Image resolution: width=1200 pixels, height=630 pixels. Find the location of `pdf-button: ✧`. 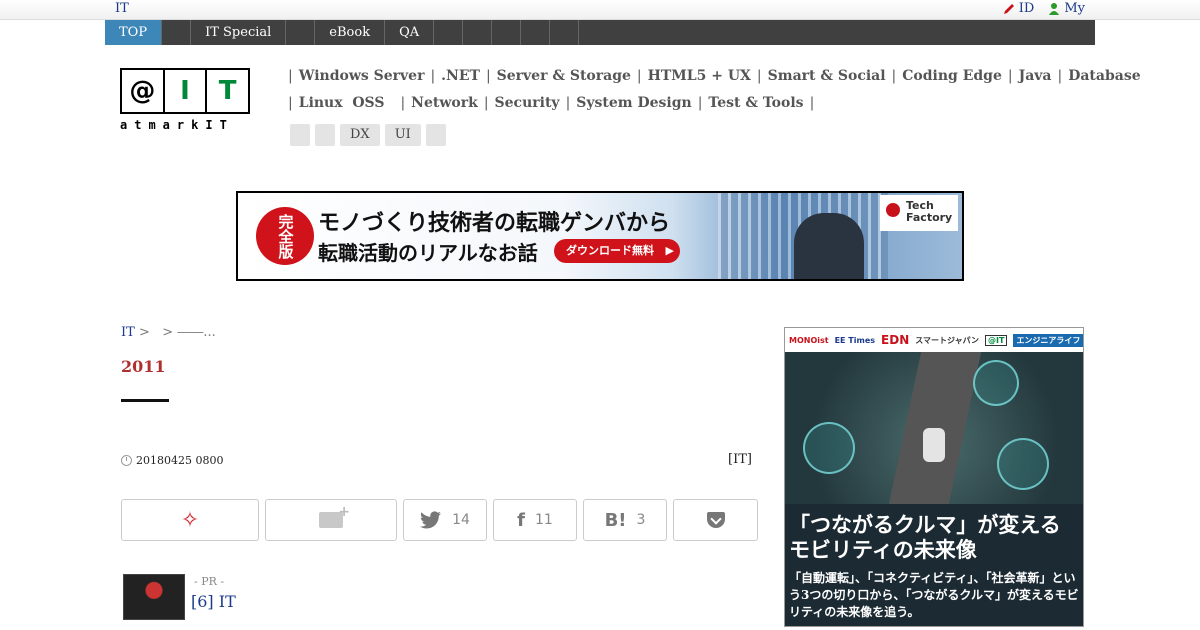

pdf-button: ✧ is located at coordinates (190, 520).